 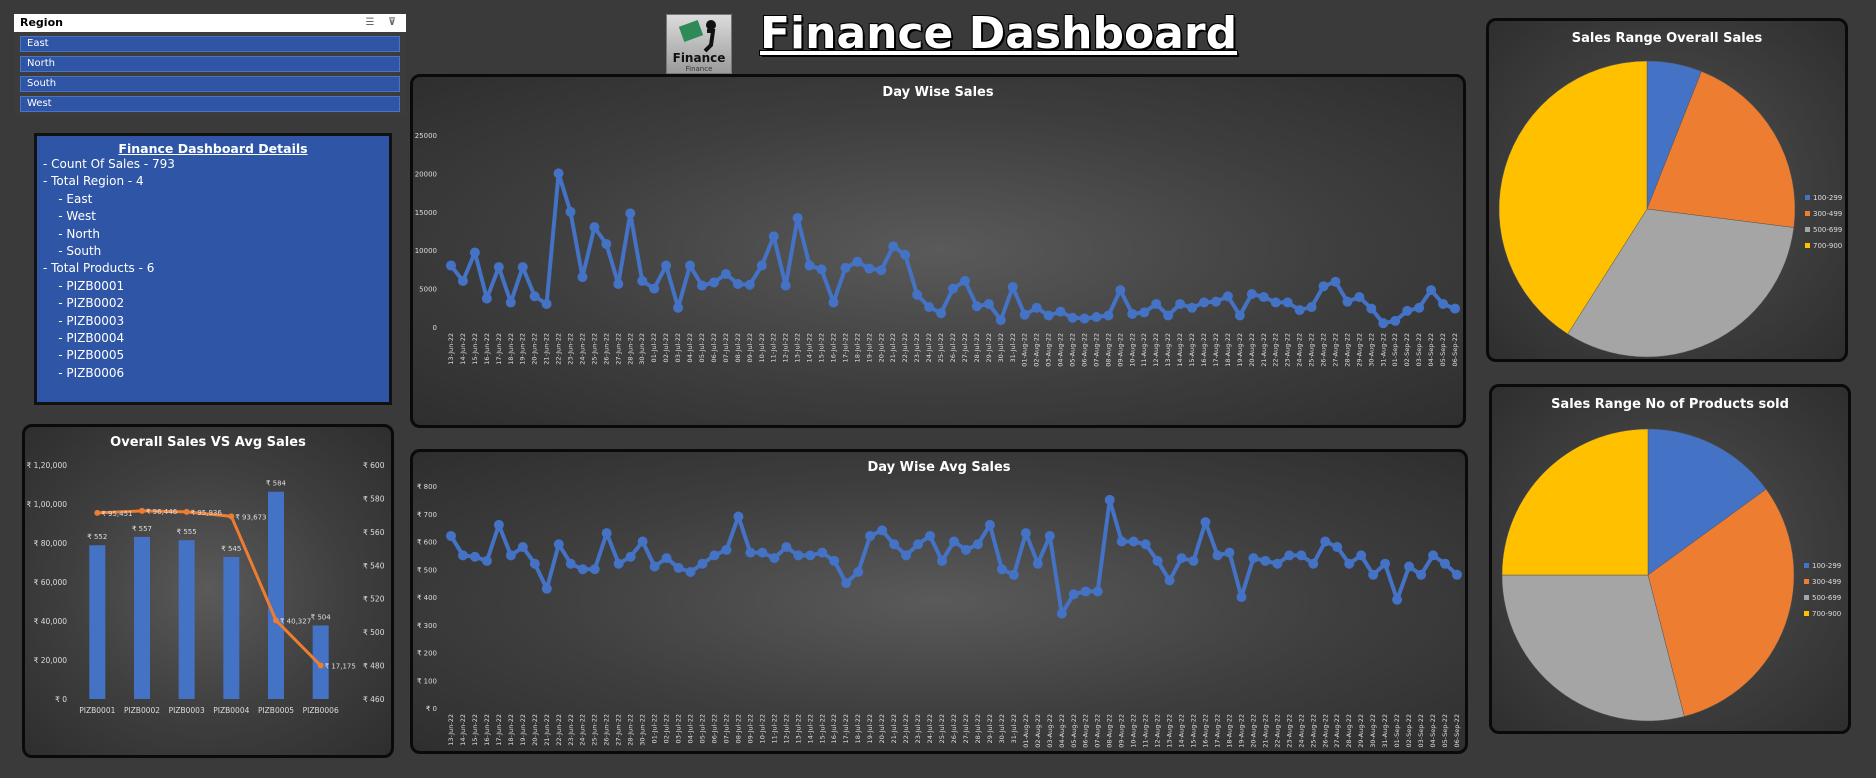 I want to click on y-tick-label: 15000, so click(x=426, y=213).